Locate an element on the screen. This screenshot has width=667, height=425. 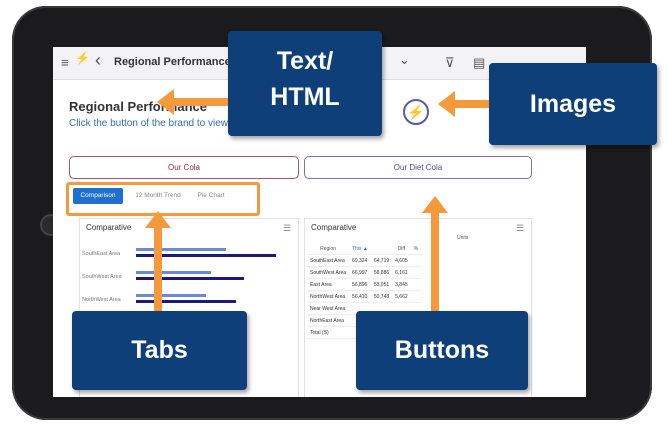
units-label: Units is located at coordinates (463, 238).